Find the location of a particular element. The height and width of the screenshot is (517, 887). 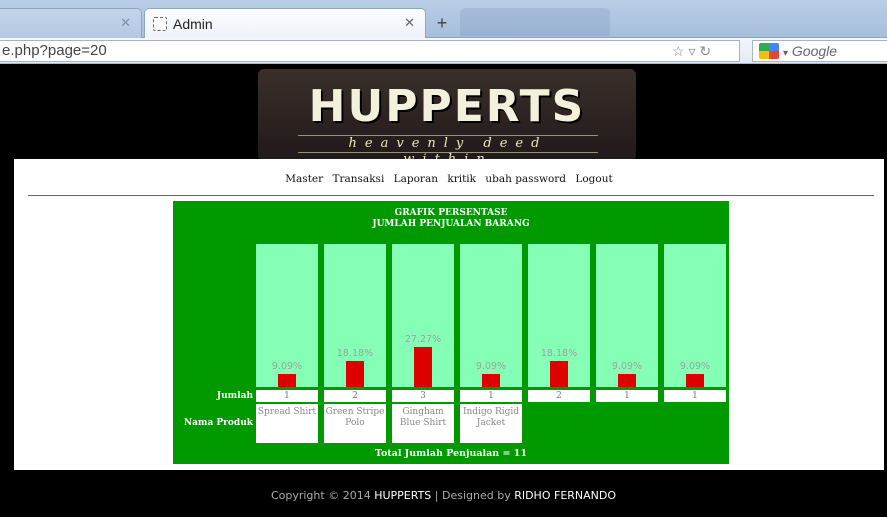

browser-tab-admin: Admin ✕ is located at coordinates (285, 23).